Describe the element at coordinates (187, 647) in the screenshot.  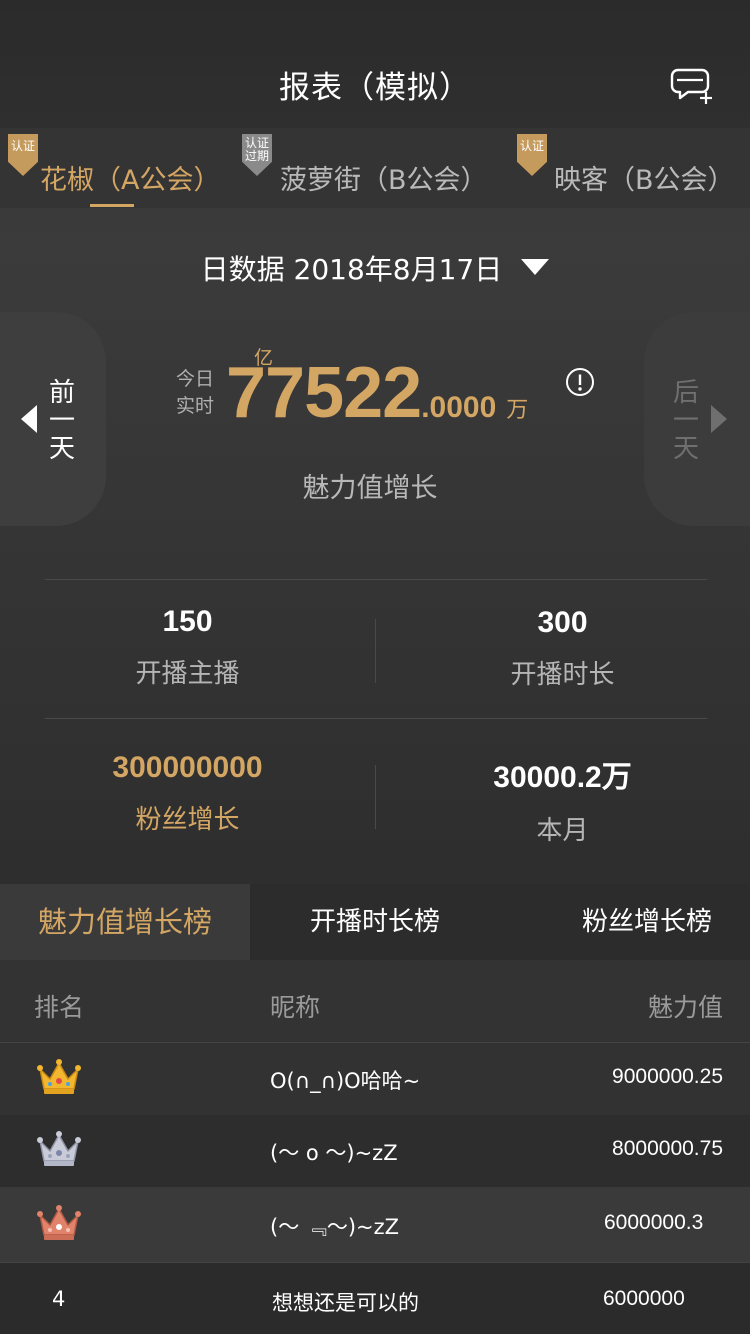
I see `stat-live-anchors: 150 开播主播` at that location.